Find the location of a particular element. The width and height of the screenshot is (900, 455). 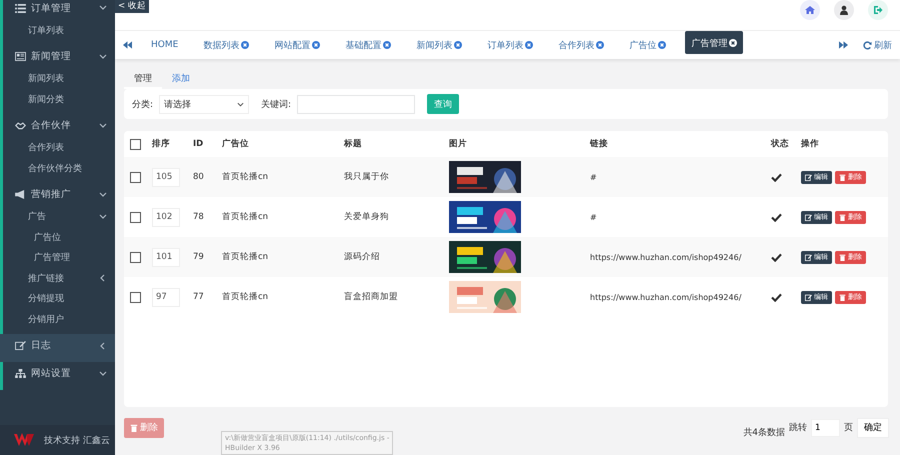

user-icon is located at coordinates (844, 10).